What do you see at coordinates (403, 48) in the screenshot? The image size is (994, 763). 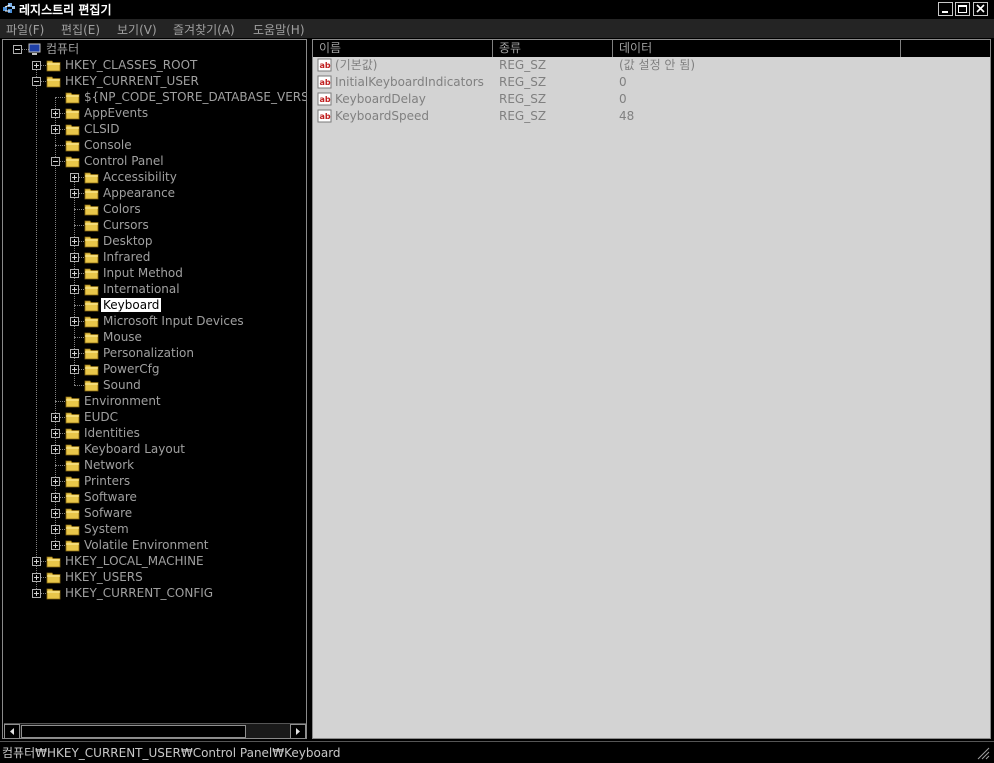 I see `column-header-name: 이름` at bounding box center [403, 48].